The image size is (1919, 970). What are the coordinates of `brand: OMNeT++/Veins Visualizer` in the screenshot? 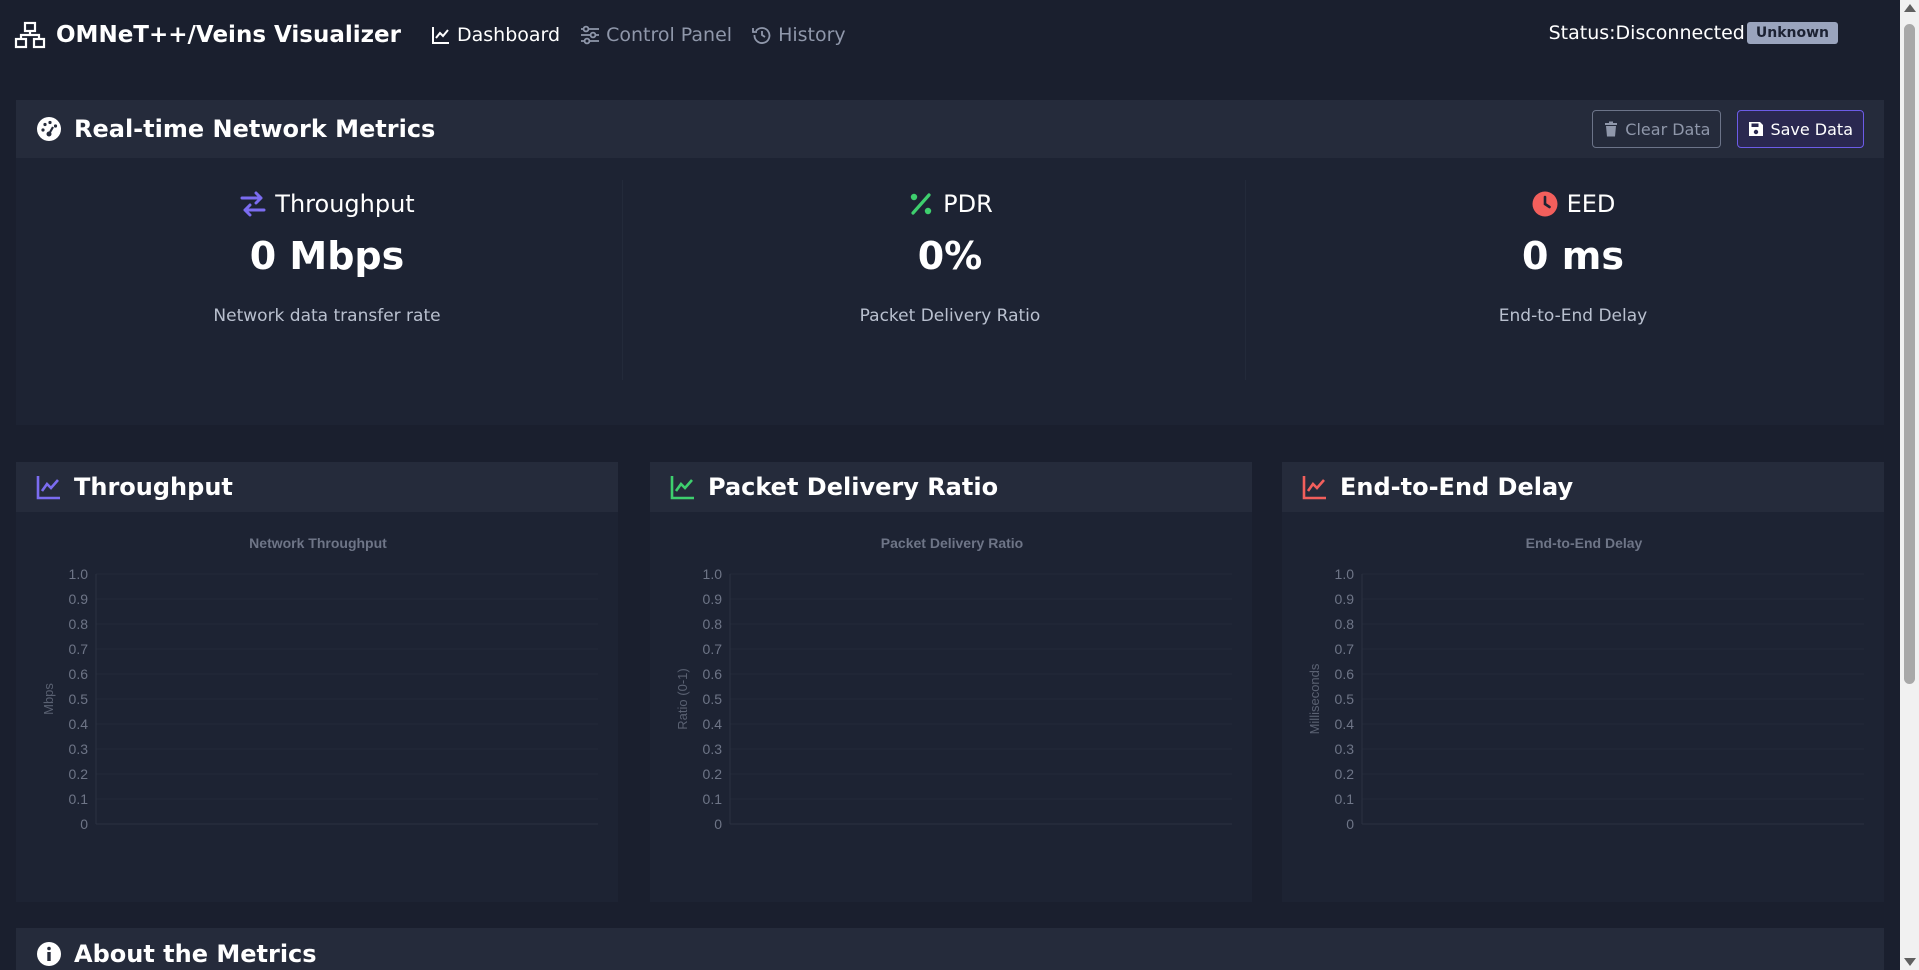 It's located at (207, 35).